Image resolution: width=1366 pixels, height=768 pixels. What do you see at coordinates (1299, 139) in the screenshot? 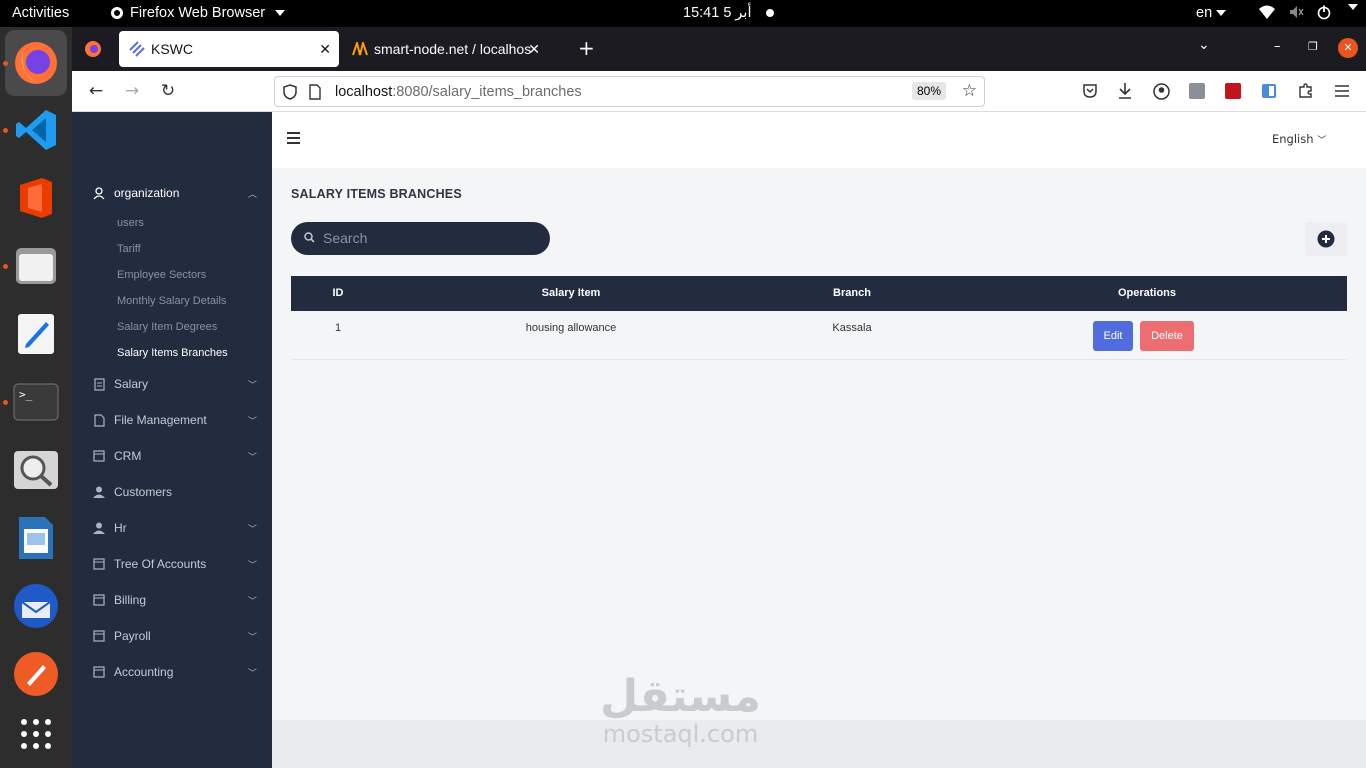
I see `language-select: English ﹀` at bounding box center [1299, 139].